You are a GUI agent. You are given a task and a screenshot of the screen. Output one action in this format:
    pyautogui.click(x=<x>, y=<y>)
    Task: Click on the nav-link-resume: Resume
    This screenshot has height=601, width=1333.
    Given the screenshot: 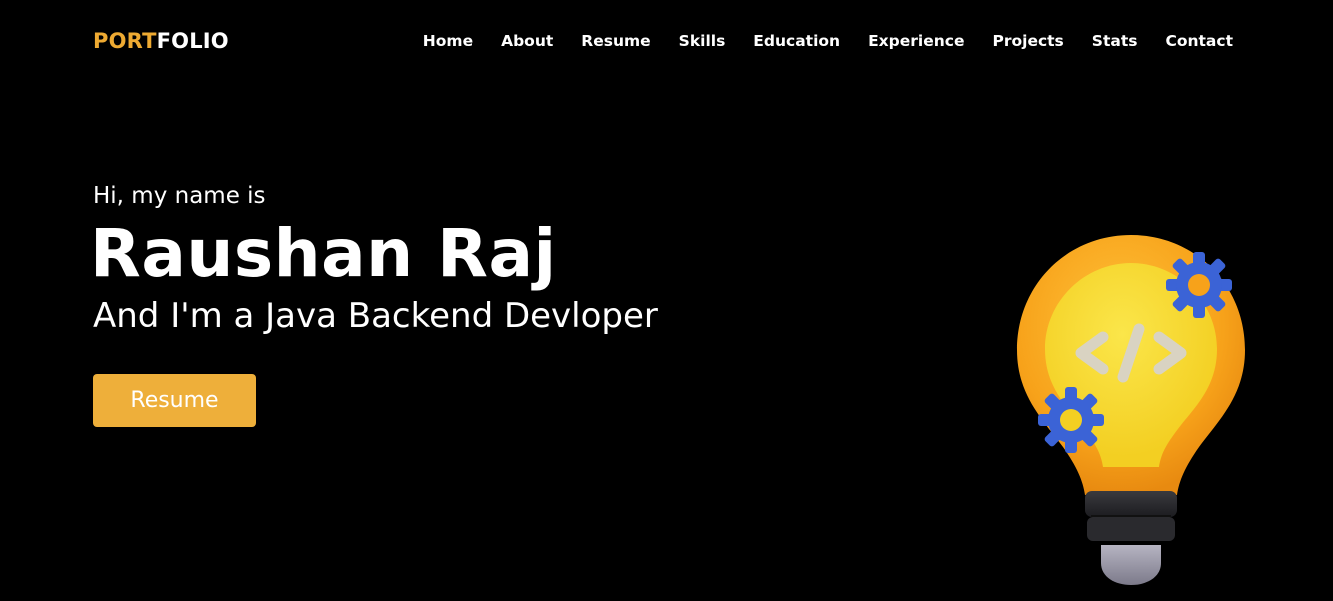 What is the action you would take?
    pyautogui.click(x=615, y=41)
    